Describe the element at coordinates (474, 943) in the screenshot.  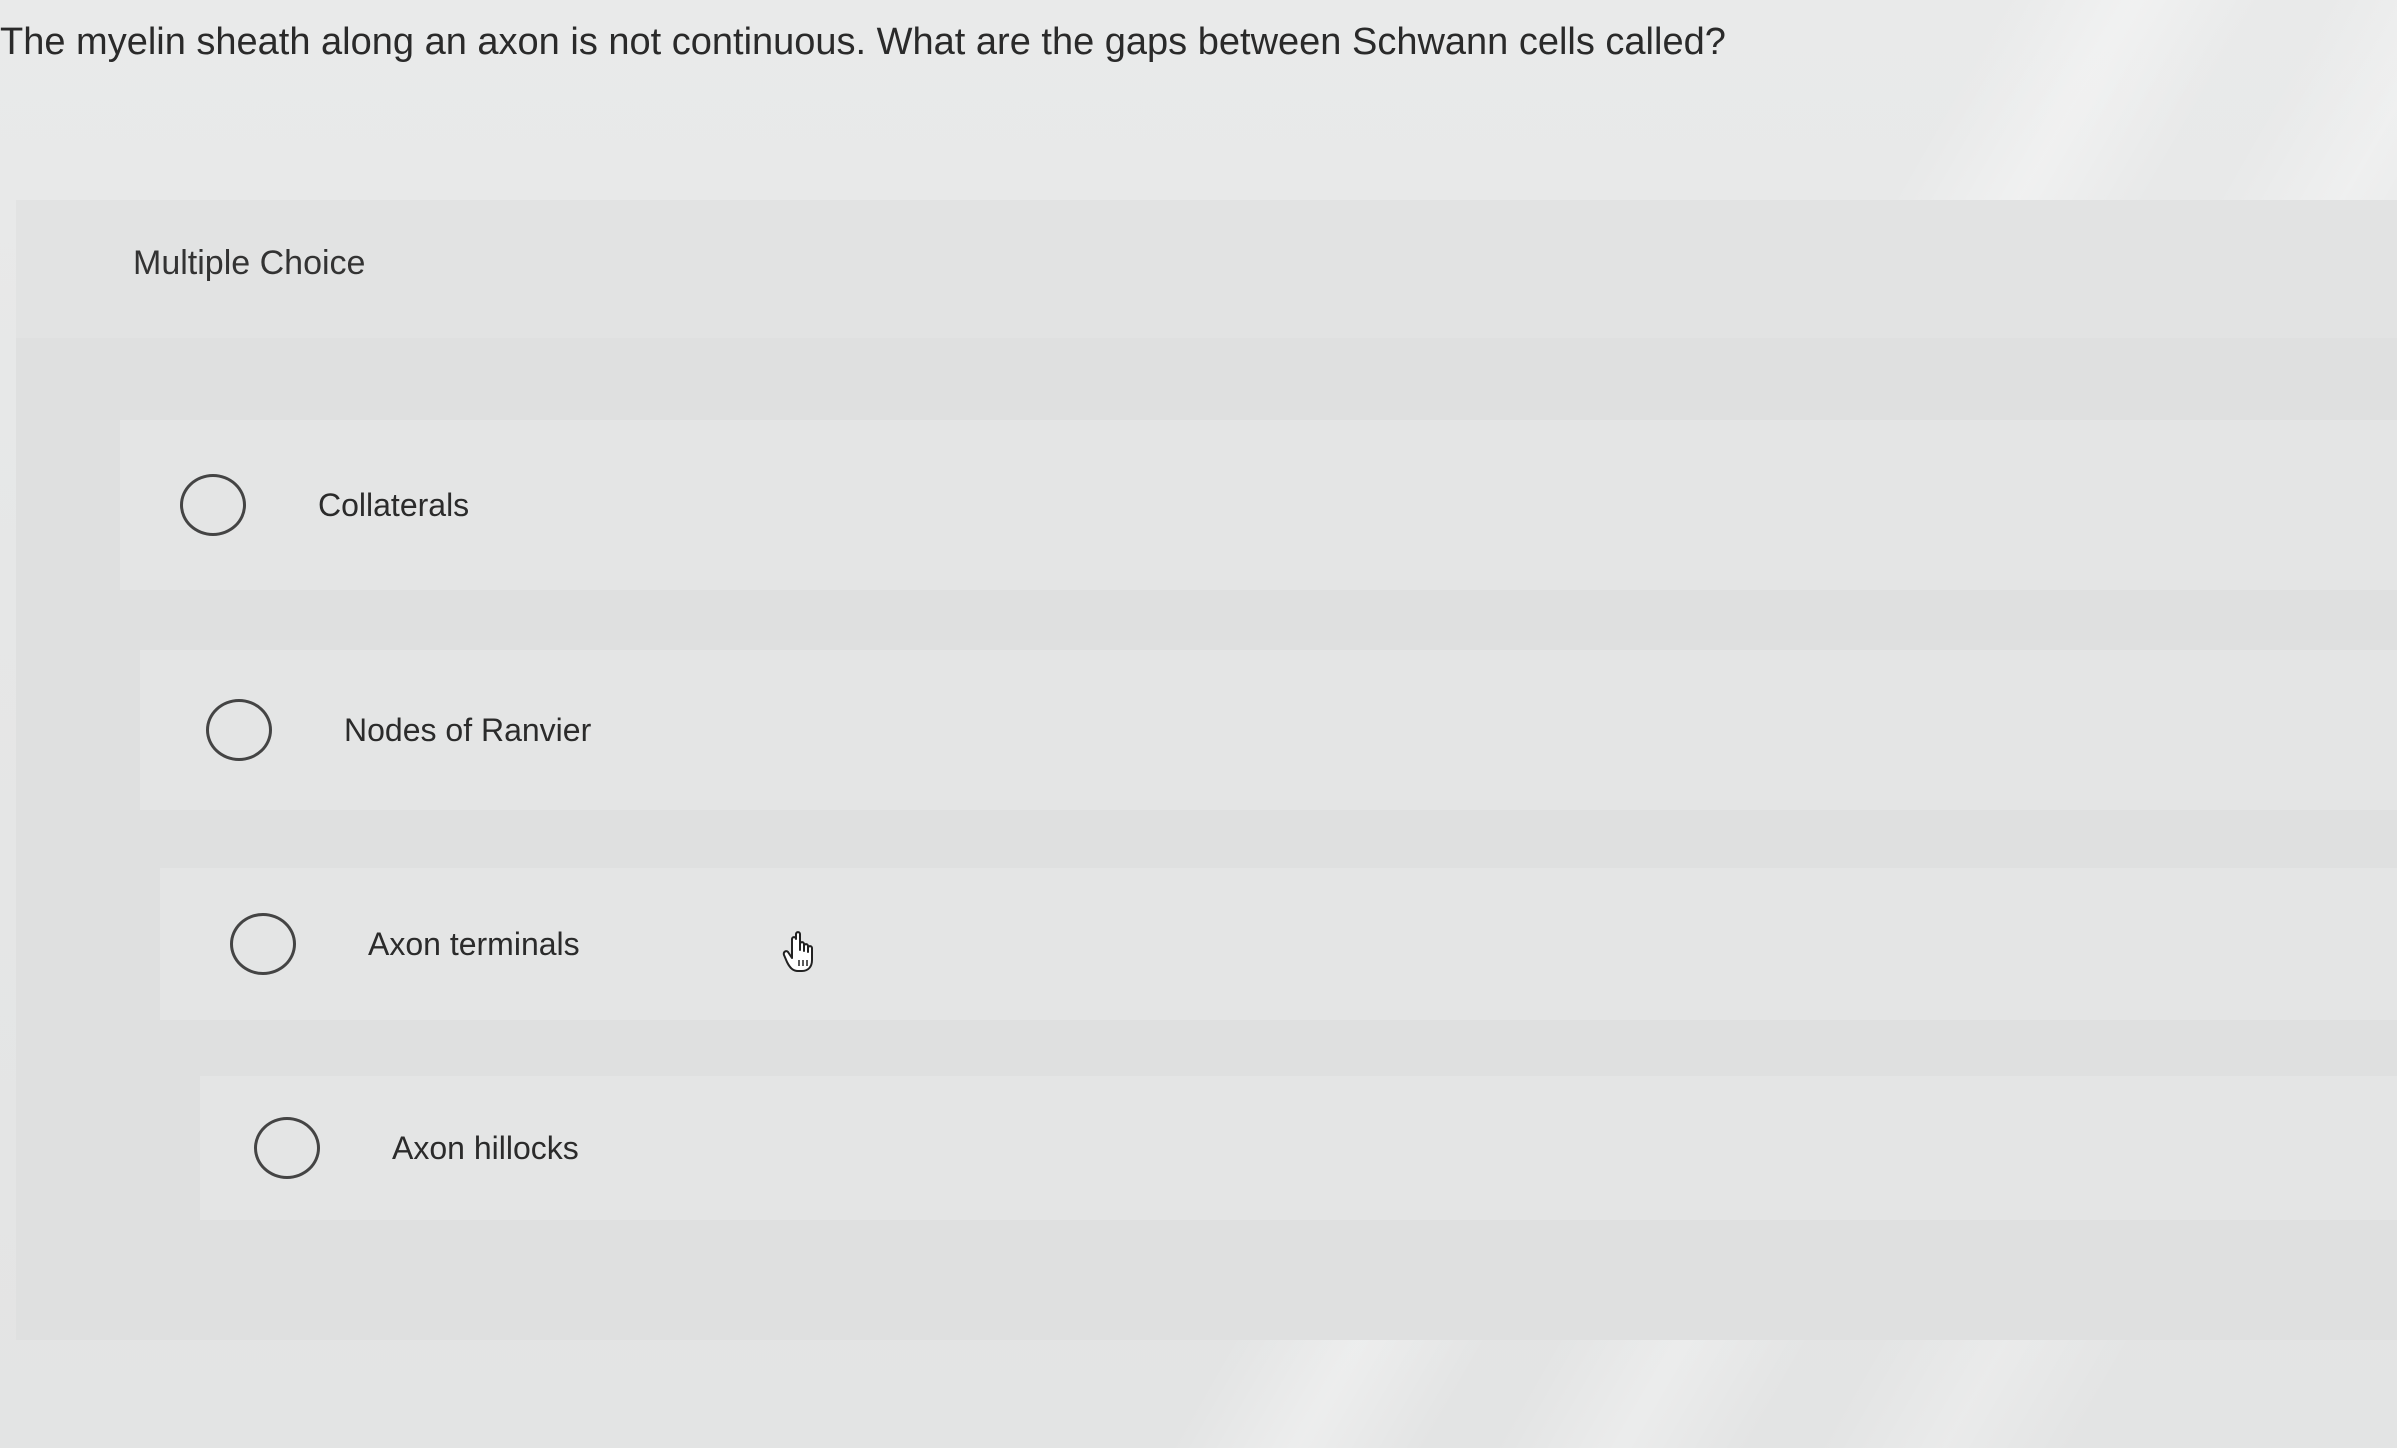
I see `option-label: Axon terminals` at that location.